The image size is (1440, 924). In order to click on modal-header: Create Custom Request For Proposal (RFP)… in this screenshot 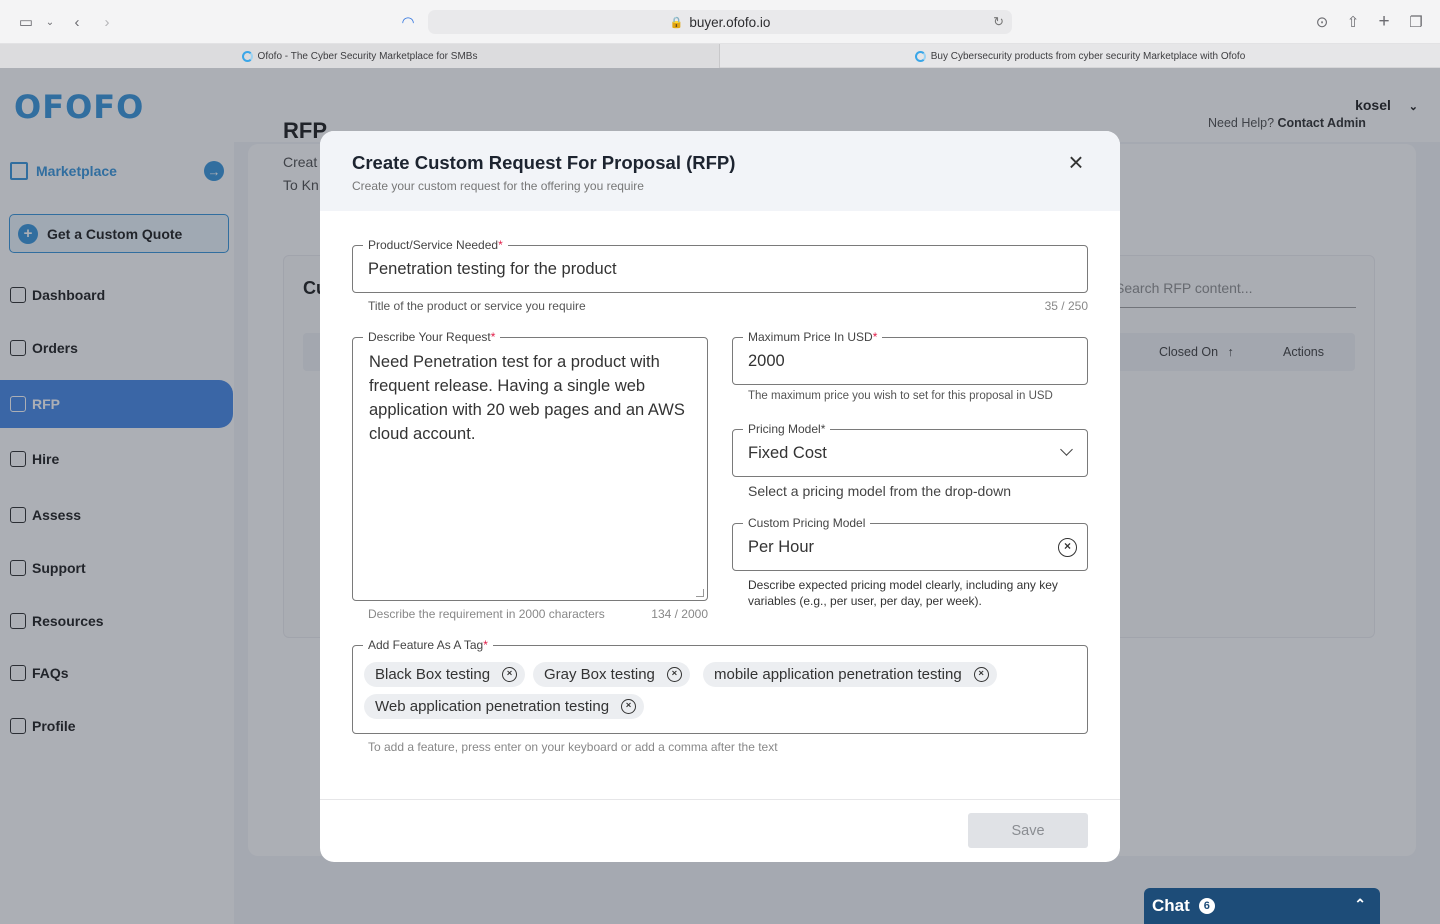, I will do `click(720, 171)`.